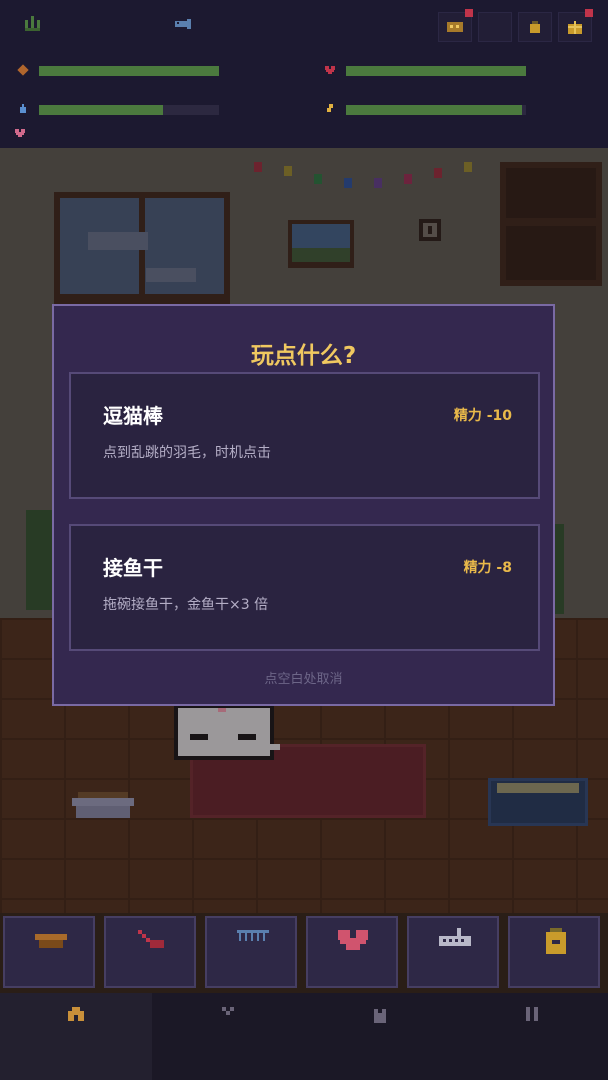  I want to click on storage-button, so click(554, 952).